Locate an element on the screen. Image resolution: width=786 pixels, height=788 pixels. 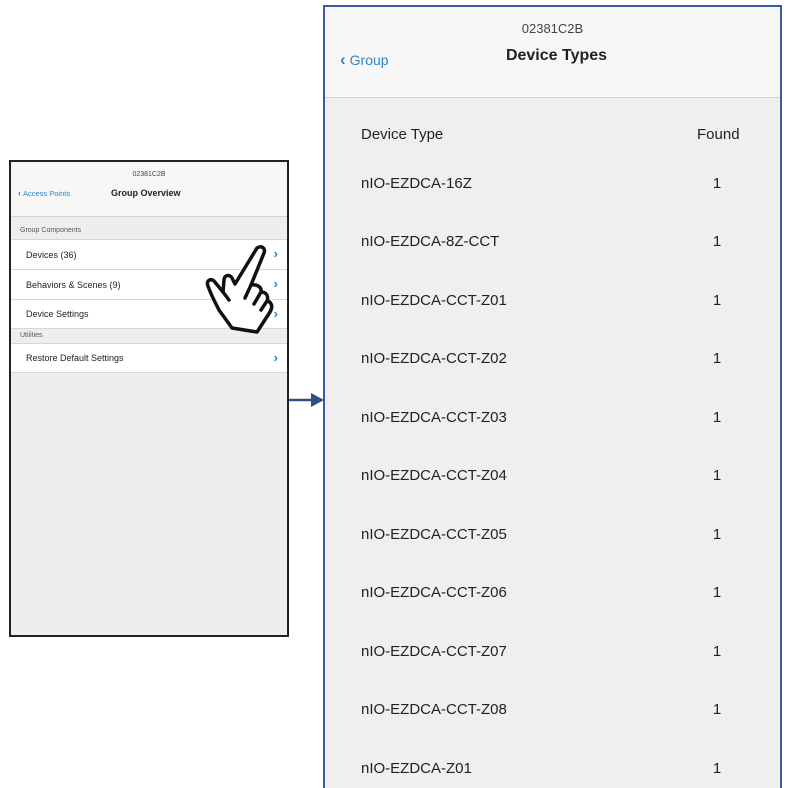
table-row: nIO-EZDCA-CCT-Z03 1 is located at coordinates (552, 417).